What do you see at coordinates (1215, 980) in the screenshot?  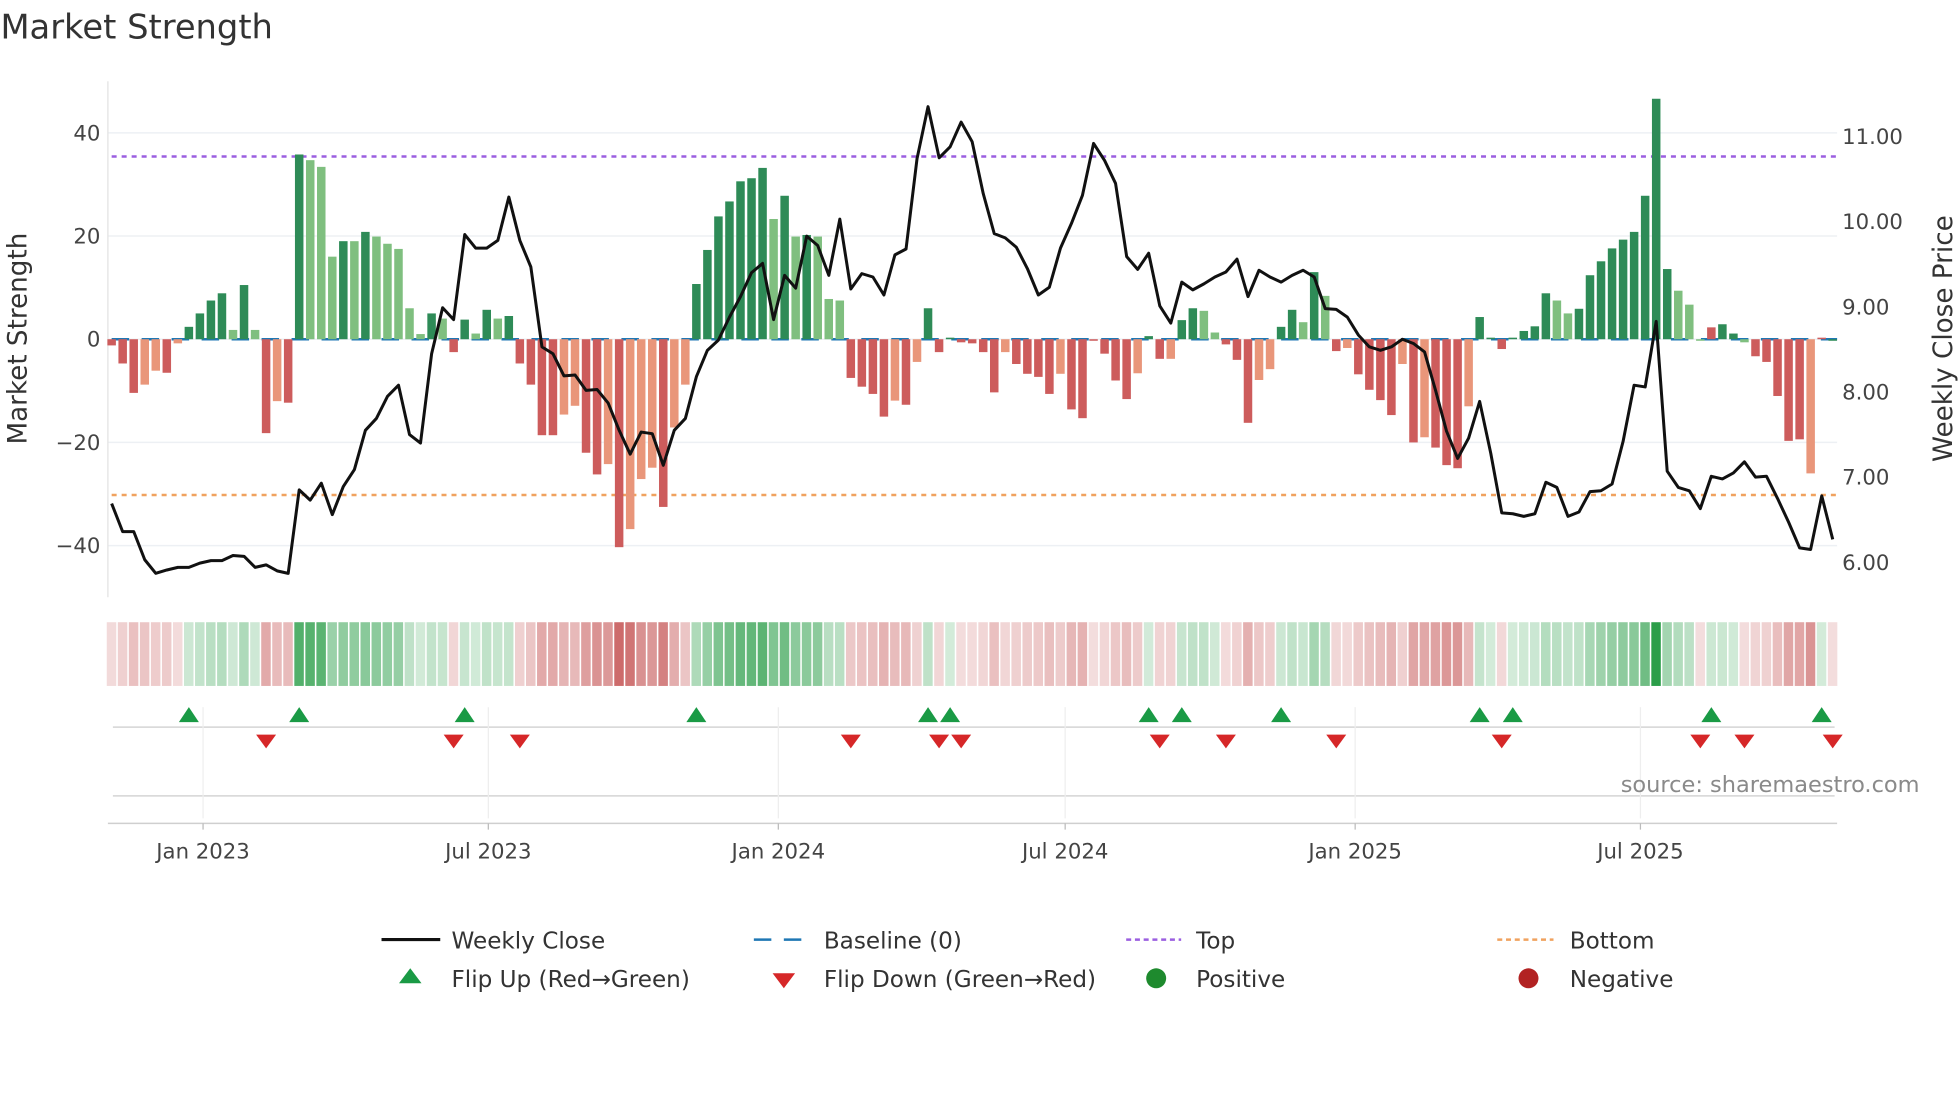 I see `legend-item-positive: Positive` at bounding box center [1215, 980].